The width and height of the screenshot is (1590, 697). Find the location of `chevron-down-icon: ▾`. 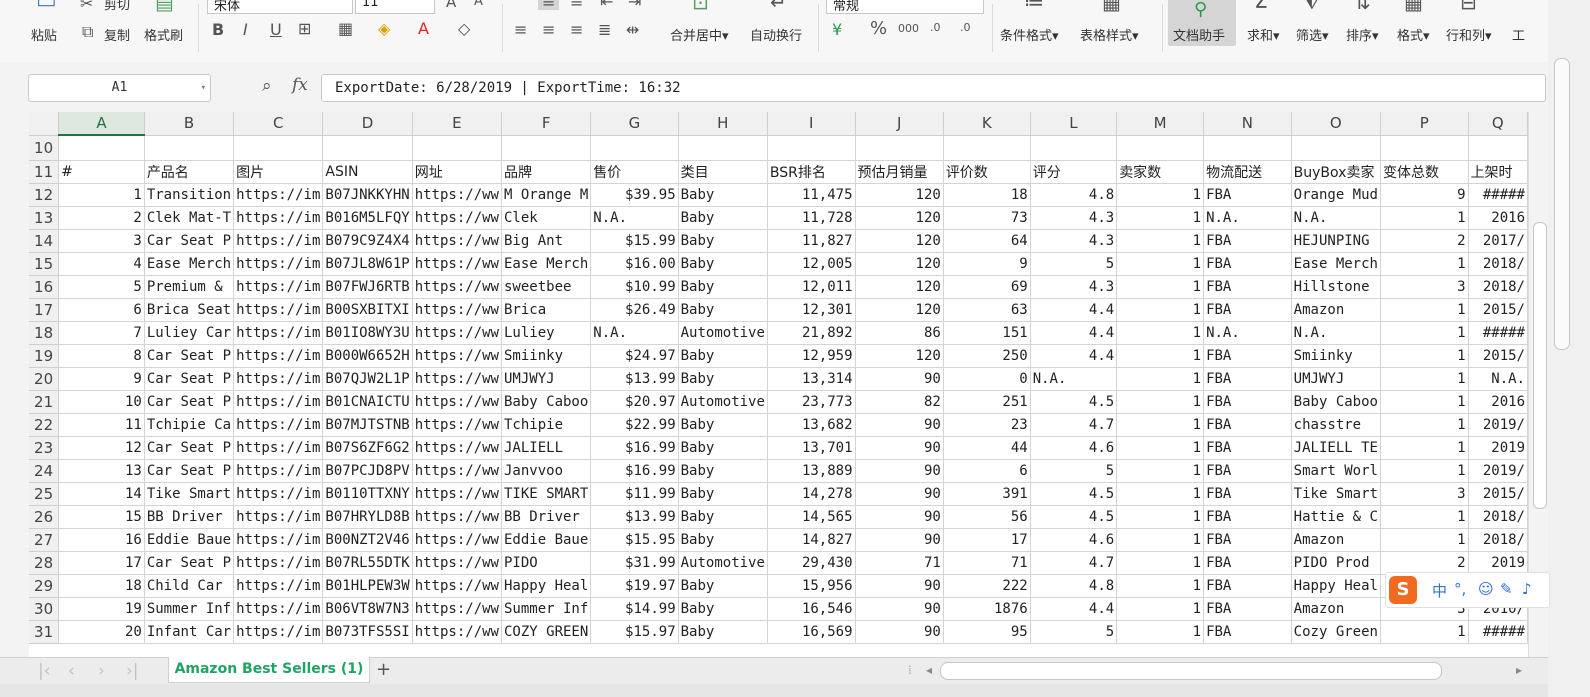

chevron-down-icon: ▾ is located at coordinates (203, 88).